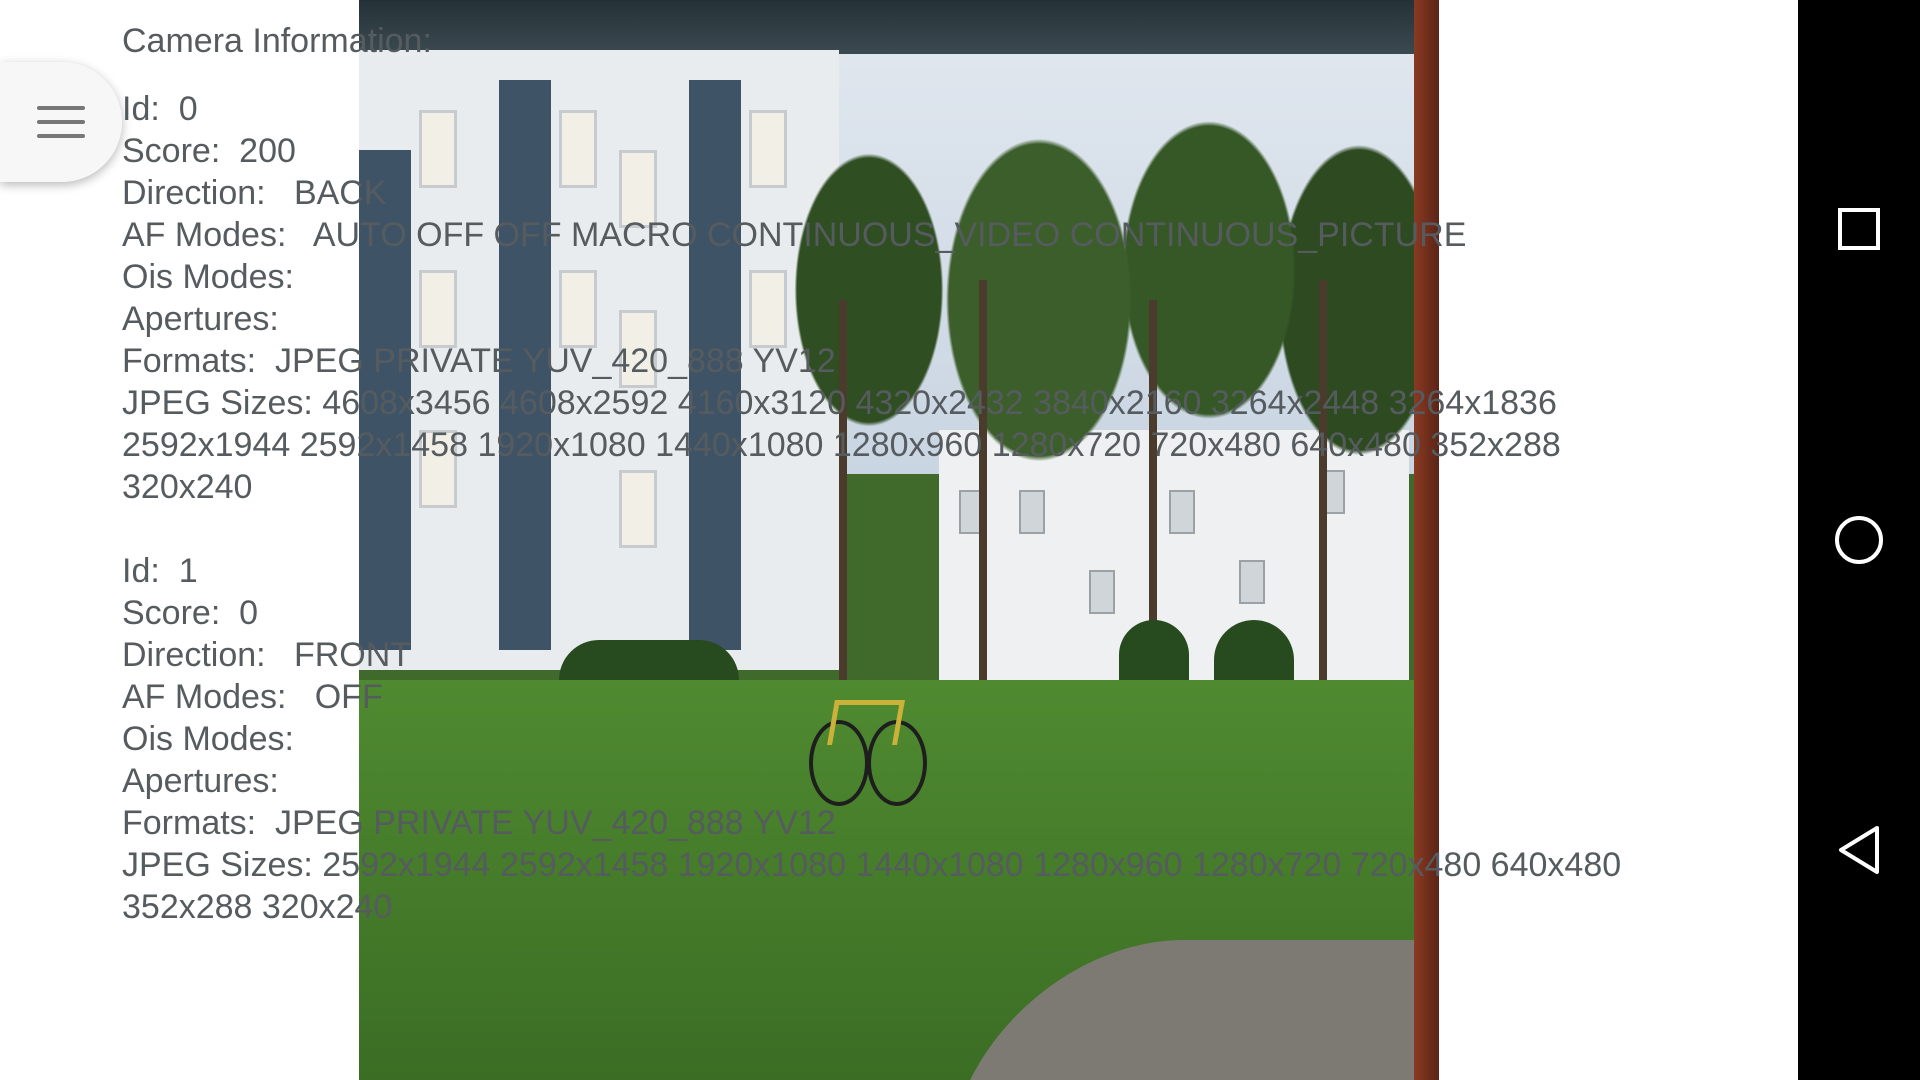 This screenshot has width=1920, height=1080. I want to click on circle-home-icon, so click(1859, 540).